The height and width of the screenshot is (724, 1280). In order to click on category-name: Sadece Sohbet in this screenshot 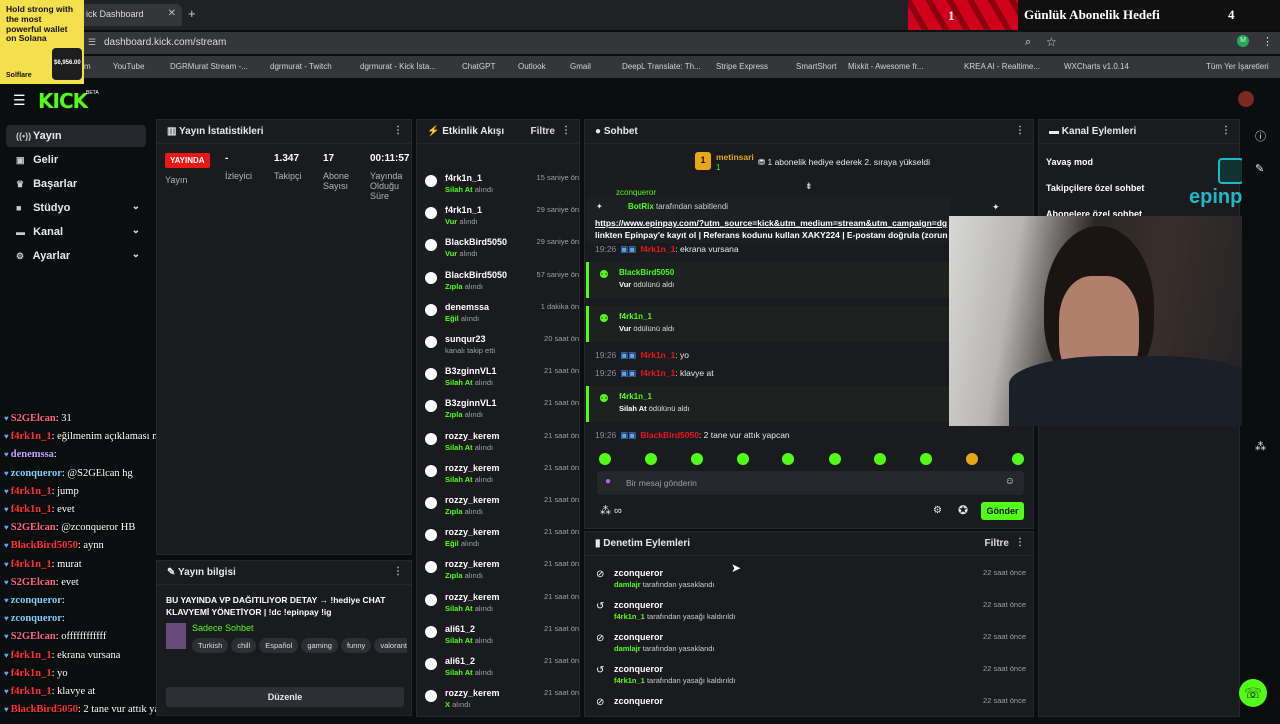, I will do `click(223, 628)`.